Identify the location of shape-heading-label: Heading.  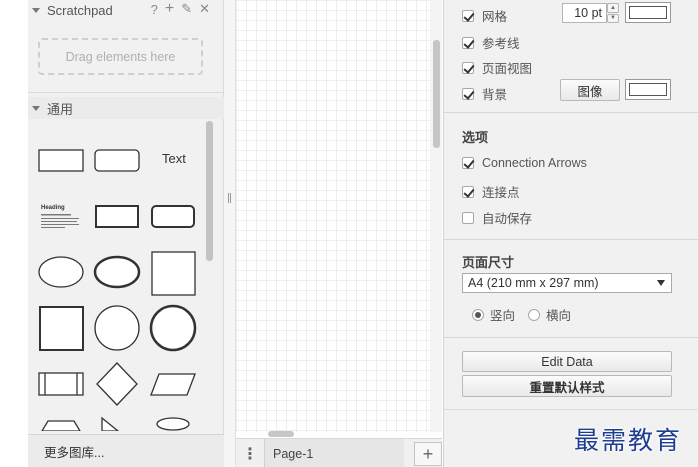
(53, 208).